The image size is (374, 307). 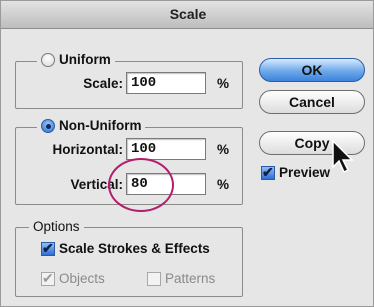 I want to click on scale-unit: %, so click(x=223, y=83).